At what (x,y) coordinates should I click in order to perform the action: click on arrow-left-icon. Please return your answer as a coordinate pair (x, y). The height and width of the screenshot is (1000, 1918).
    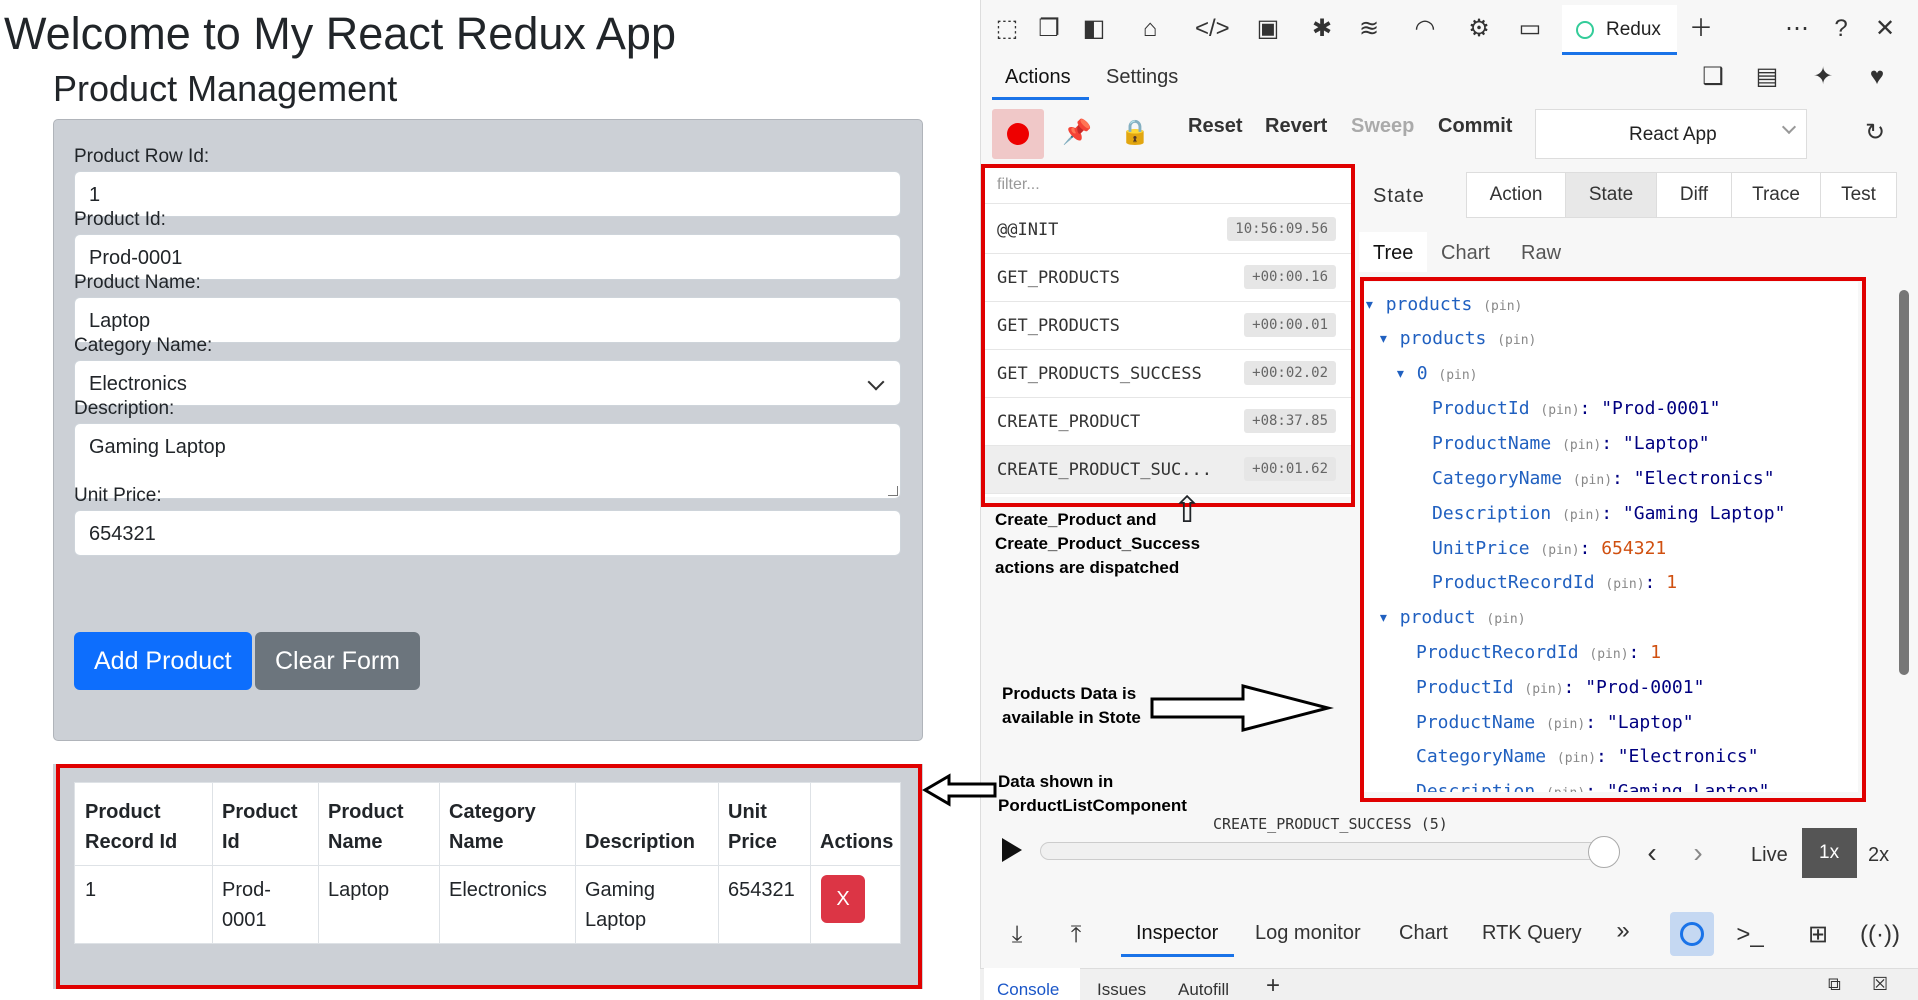
    Looking at the image, I should click on (959, 790).